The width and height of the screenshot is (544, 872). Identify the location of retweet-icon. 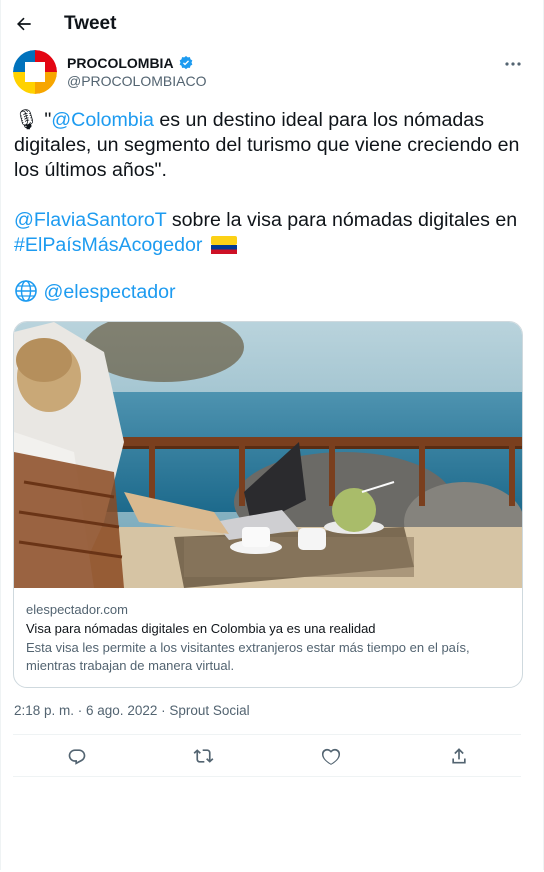
(203, 756).